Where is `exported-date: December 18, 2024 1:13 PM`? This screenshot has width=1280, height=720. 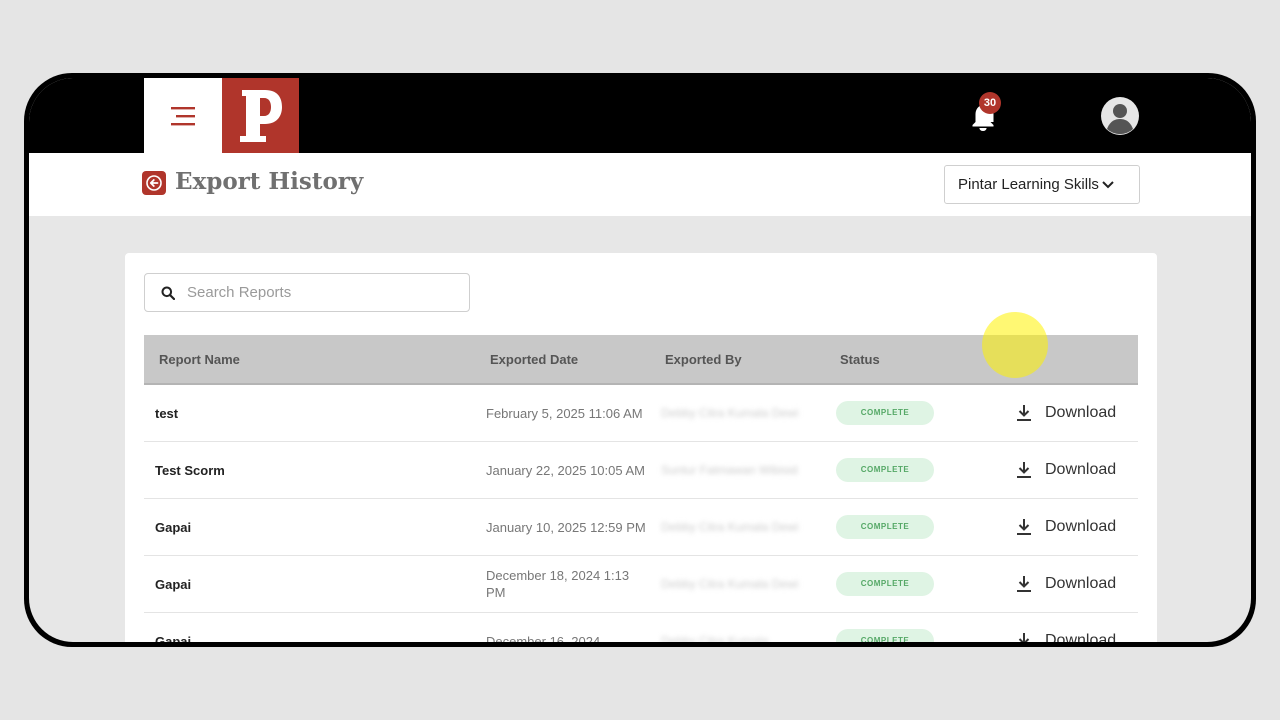 exported-date: December 18, 2024 1:13 PM is located at coordinates (558, 584).